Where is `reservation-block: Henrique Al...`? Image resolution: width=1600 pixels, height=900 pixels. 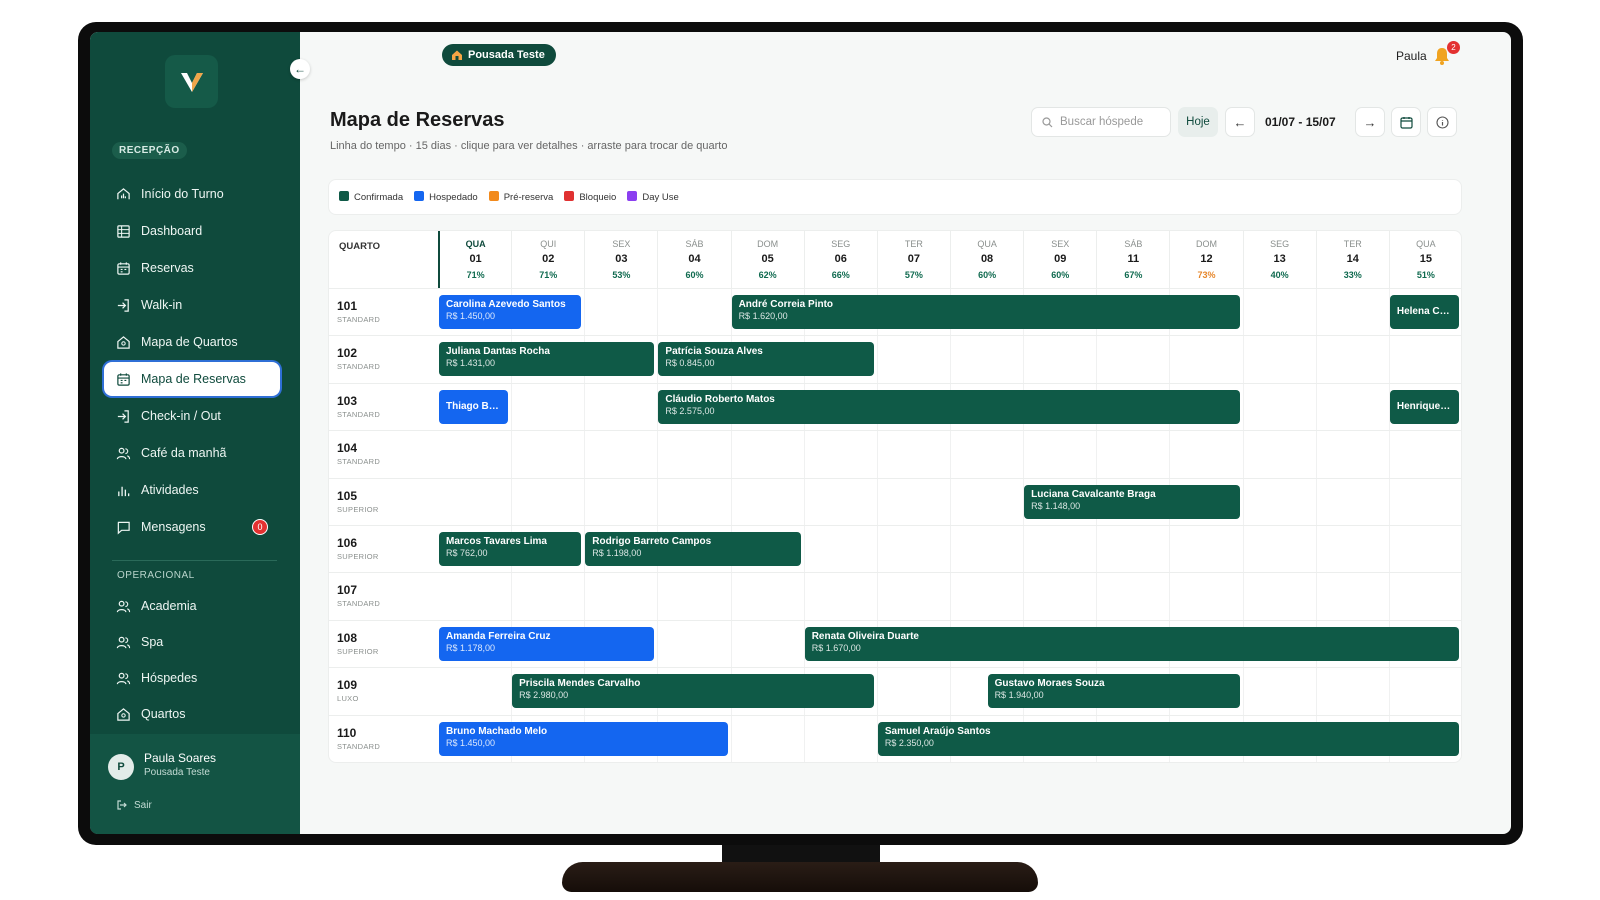 reservation-block: Henrique Al... is located at coordinates (1424, 406).